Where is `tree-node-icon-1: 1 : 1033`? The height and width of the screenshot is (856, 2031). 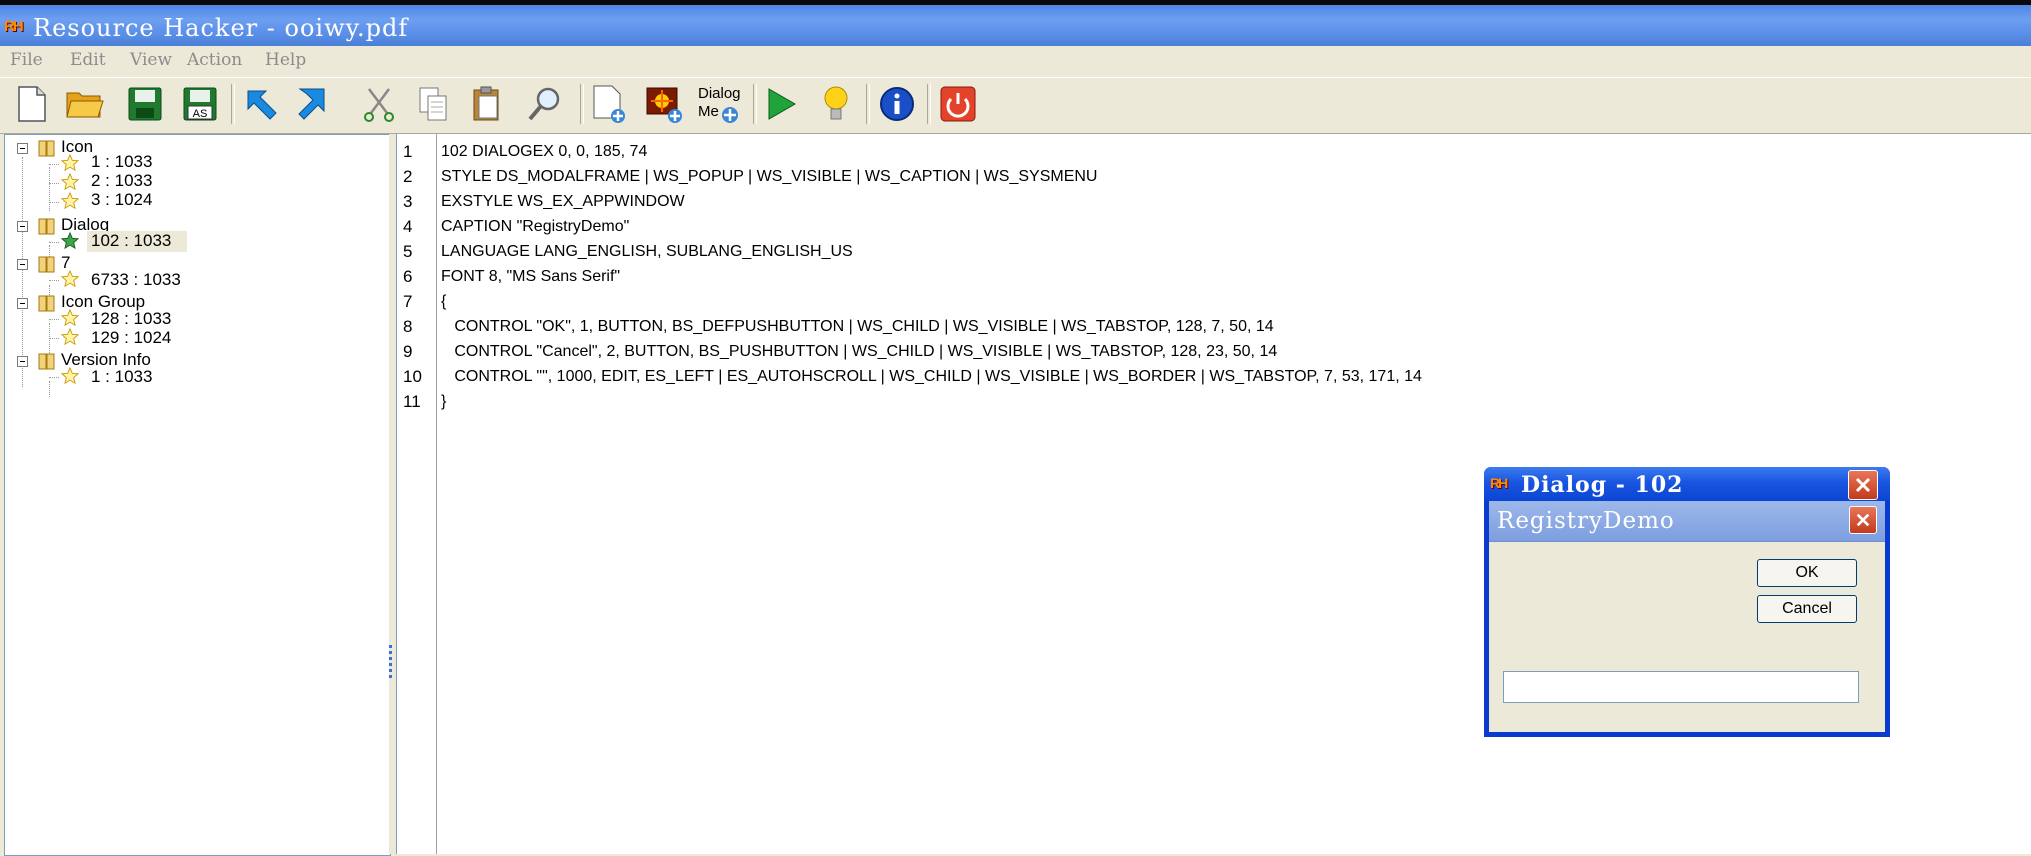 tree-node-icon-1: 1 : 1033 is located at coordinates (121, 162).